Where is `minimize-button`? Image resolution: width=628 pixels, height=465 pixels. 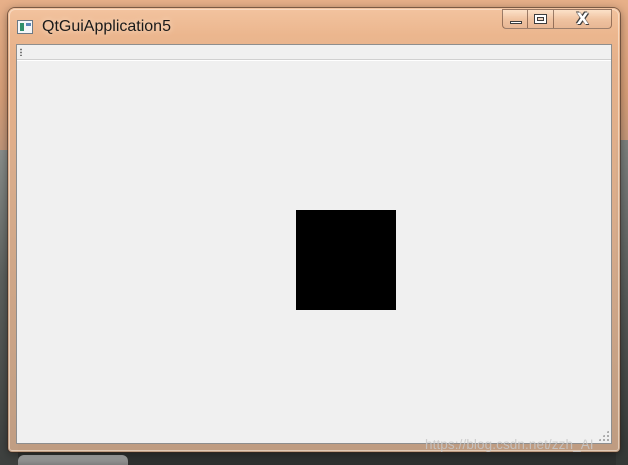 minimize-button is located at coordinates (515, 19).